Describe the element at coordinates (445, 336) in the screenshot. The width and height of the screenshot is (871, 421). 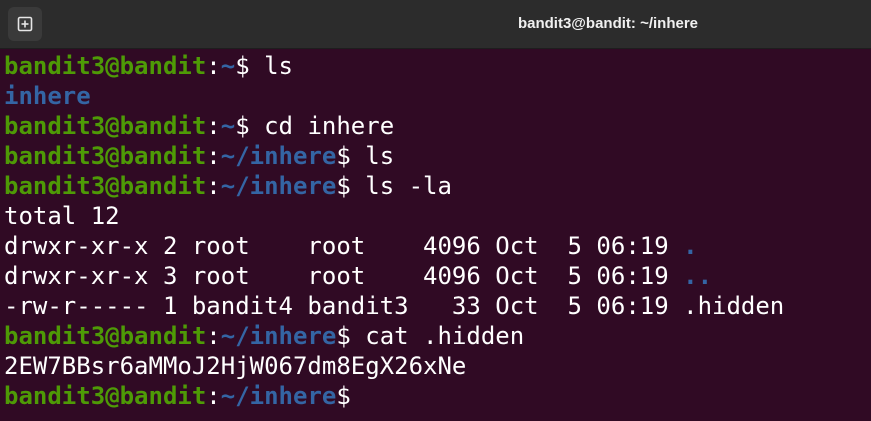
I see `command-text: cat .hidden` at that location.